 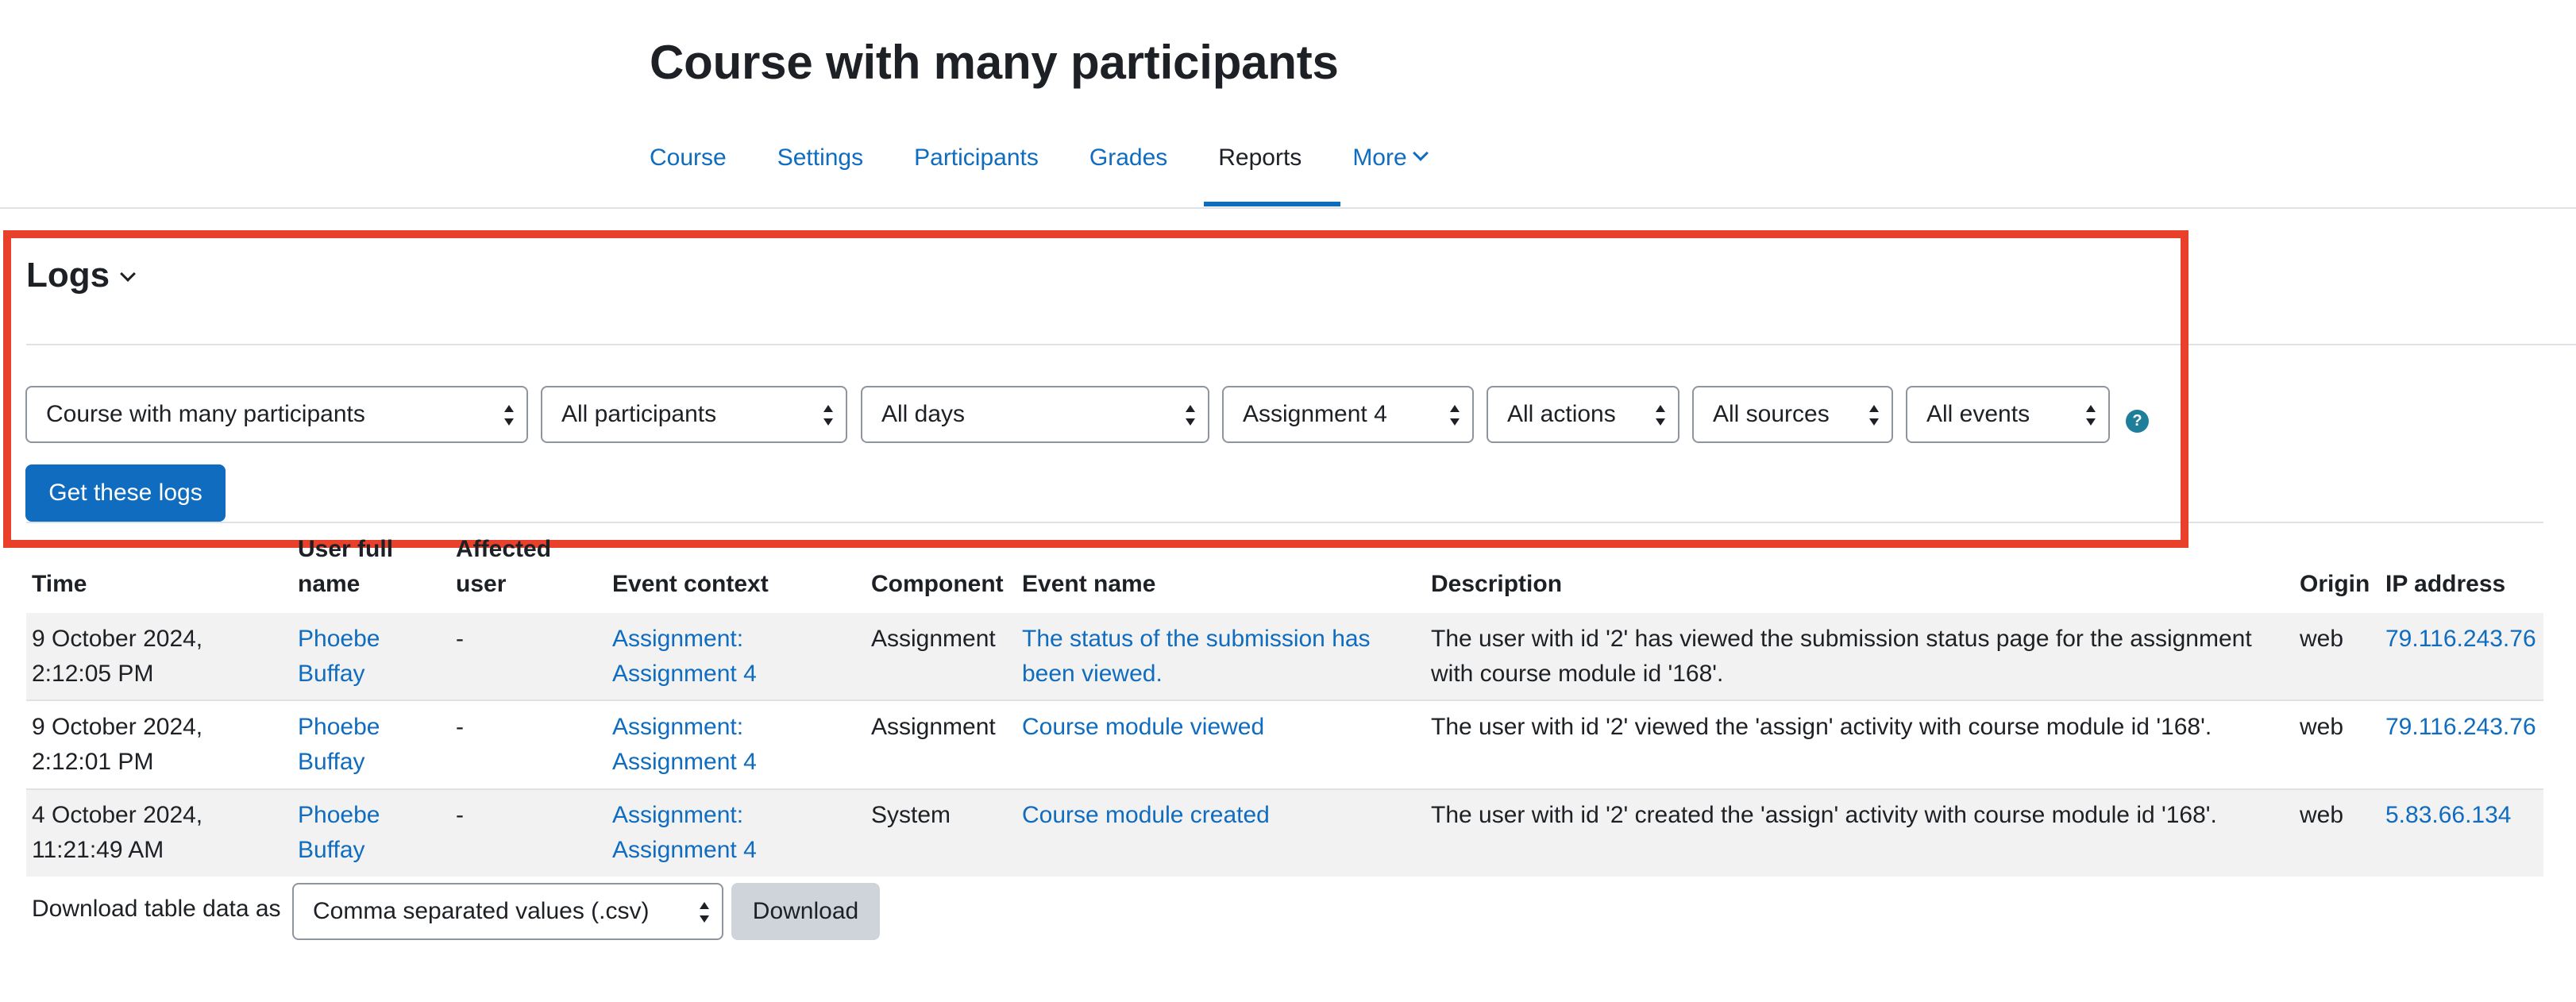 I want to click on course-select: Course with many participants, so click(x=276, y=414).